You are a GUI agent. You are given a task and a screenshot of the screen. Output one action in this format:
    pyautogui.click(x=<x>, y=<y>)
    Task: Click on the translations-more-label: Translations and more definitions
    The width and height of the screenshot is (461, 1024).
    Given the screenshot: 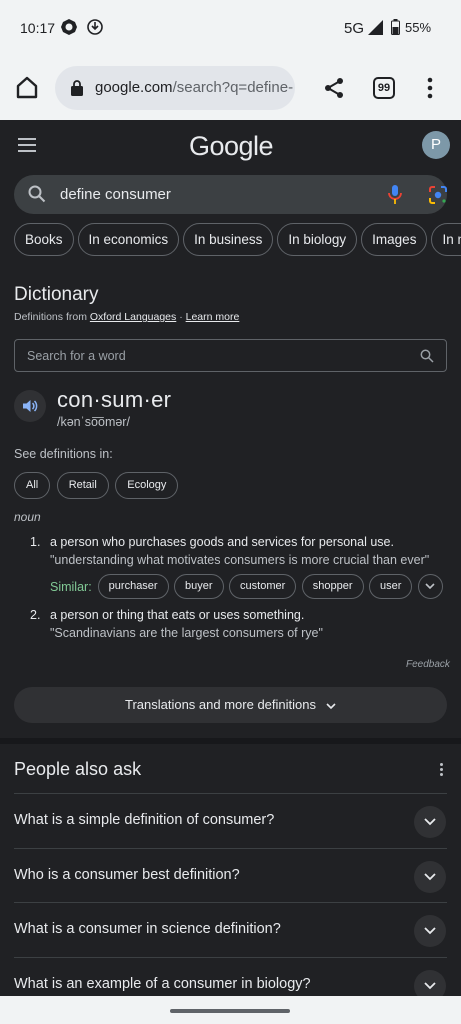 What is the action you would take?
    pyautogui.click(x=220, y=704)
    